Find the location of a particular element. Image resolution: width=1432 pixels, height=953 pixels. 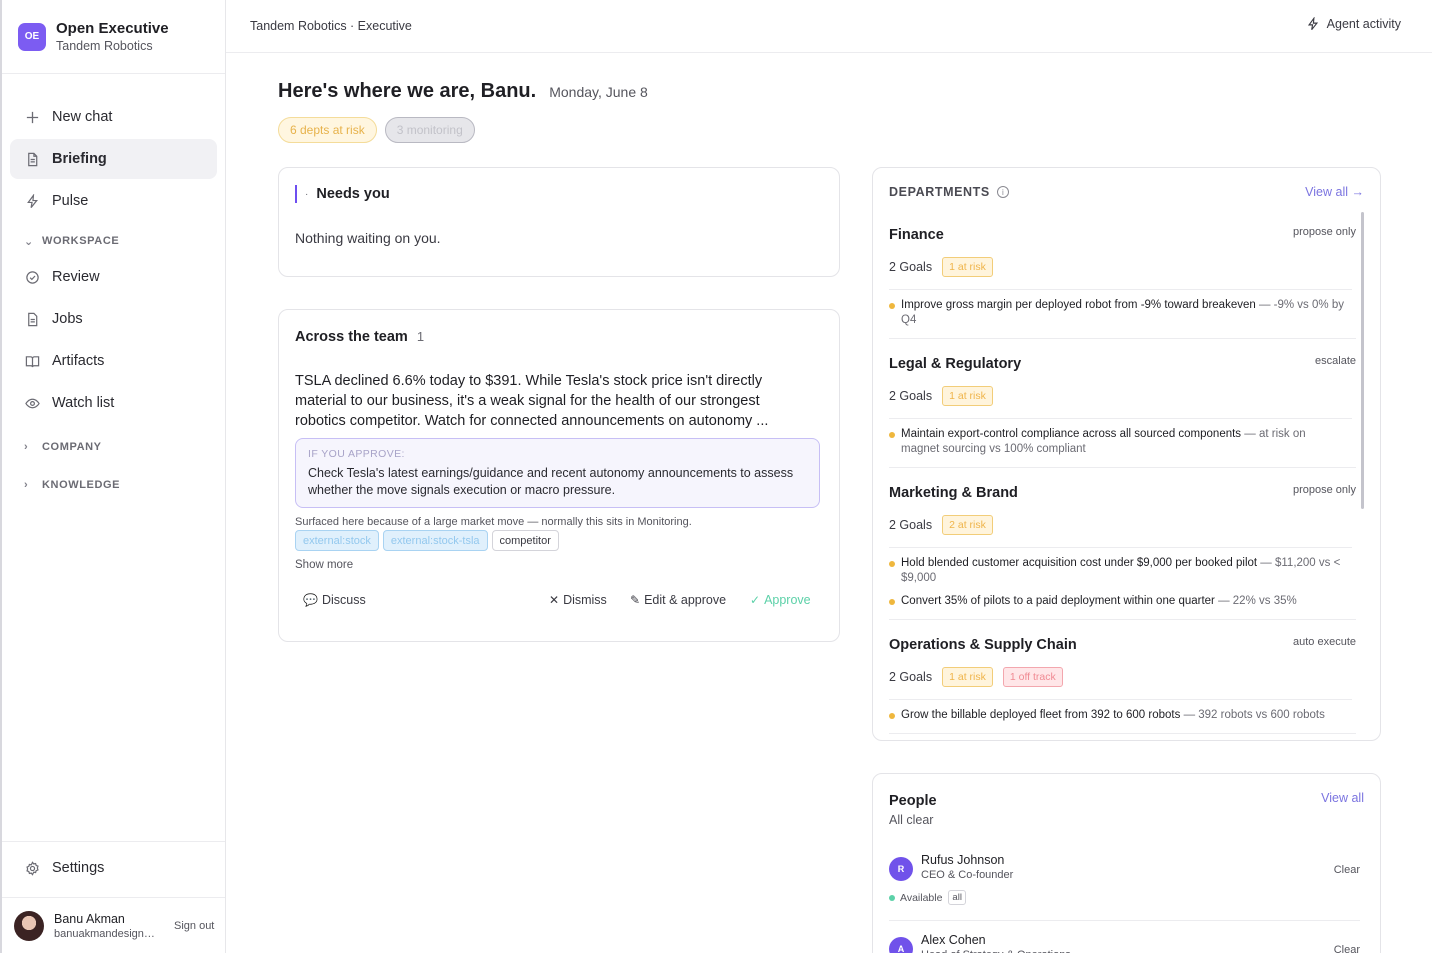

edit-approve-button: ✎ Edit & approve is located at coordinates (678, 600).